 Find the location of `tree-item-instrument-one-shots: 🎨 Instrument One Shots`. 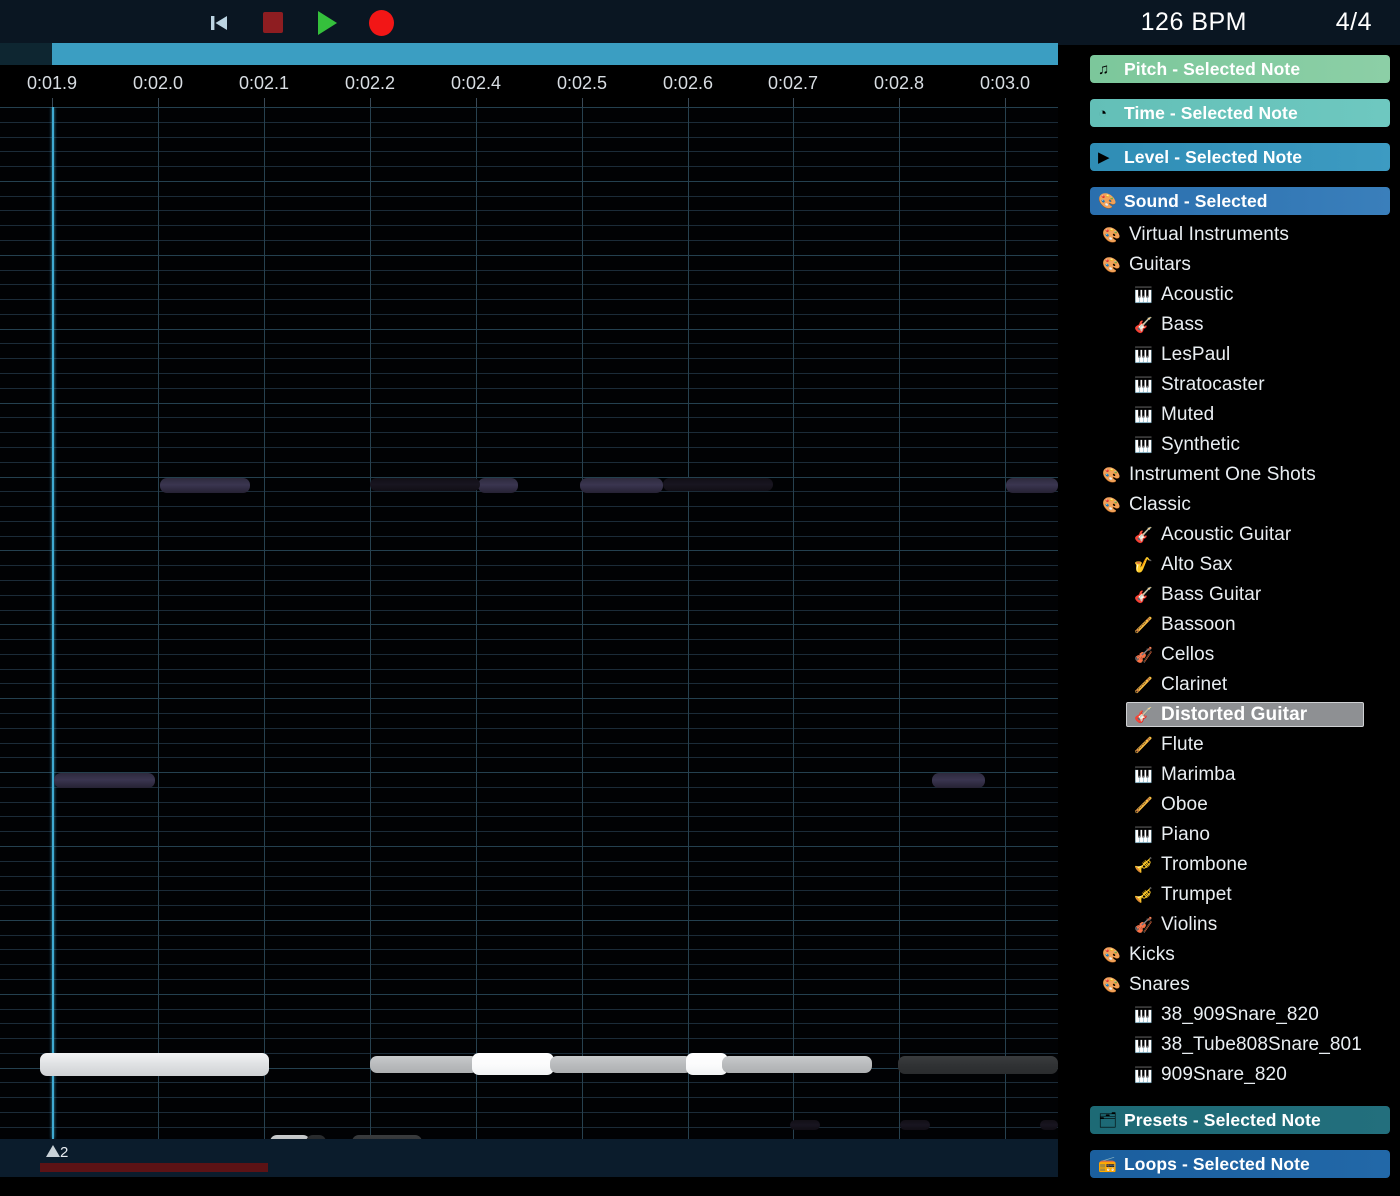

tree-item-instrument-one-shots: 🎨 Instrument One Shots is located at coordinates (1229, 475).